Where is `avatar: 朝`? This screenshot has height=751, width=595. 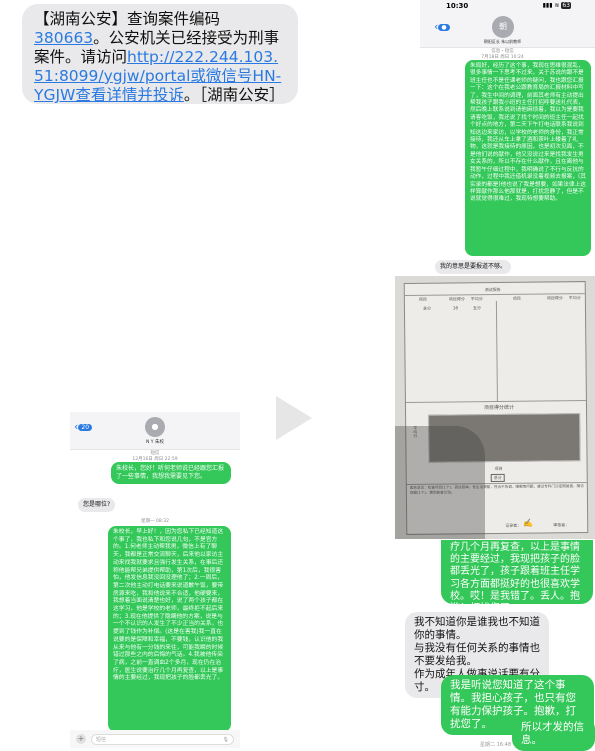
avatar: 朝 is located at coordinates (503, 27).